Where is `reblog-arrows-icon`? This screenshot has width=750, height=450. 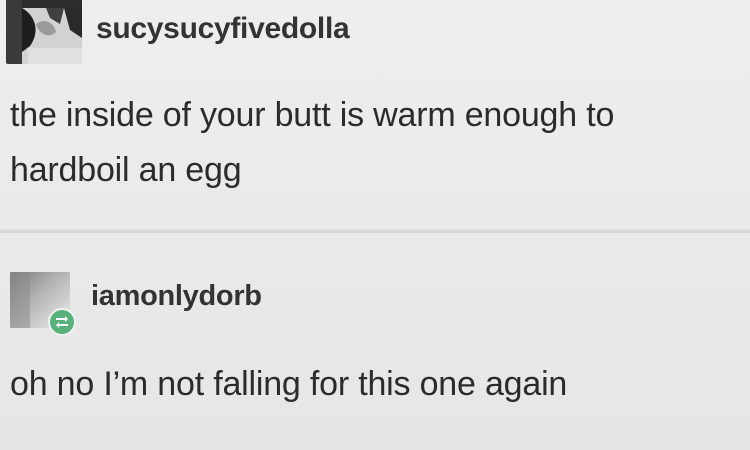 reblog-arrows-icon is located at coordinates (62, 322).